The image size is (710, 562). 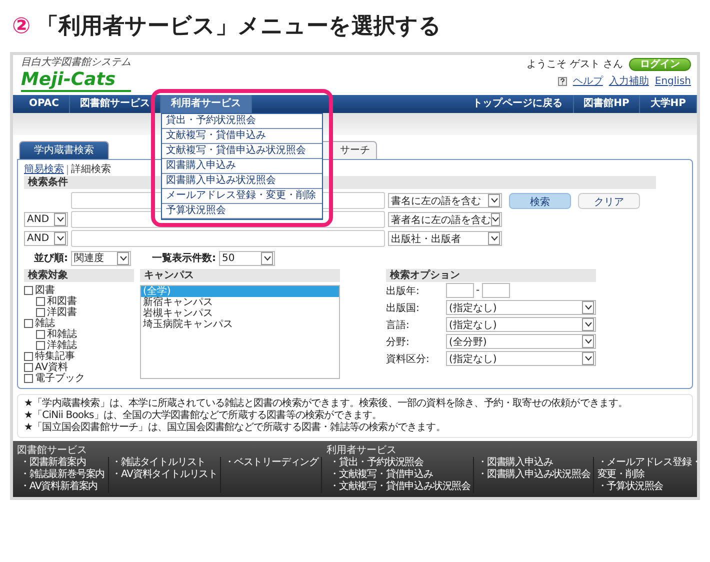 I want to click on count-label: 一覧表示件数:, so click(x=184, y=258).